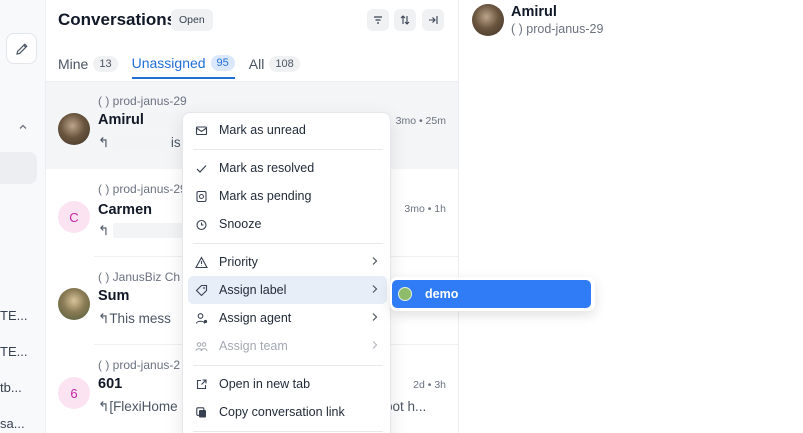  What do you see at coordinates (134, 318) in the screenshot?
I see `last-message: ↰This mess` at bounding box center [134, 318].